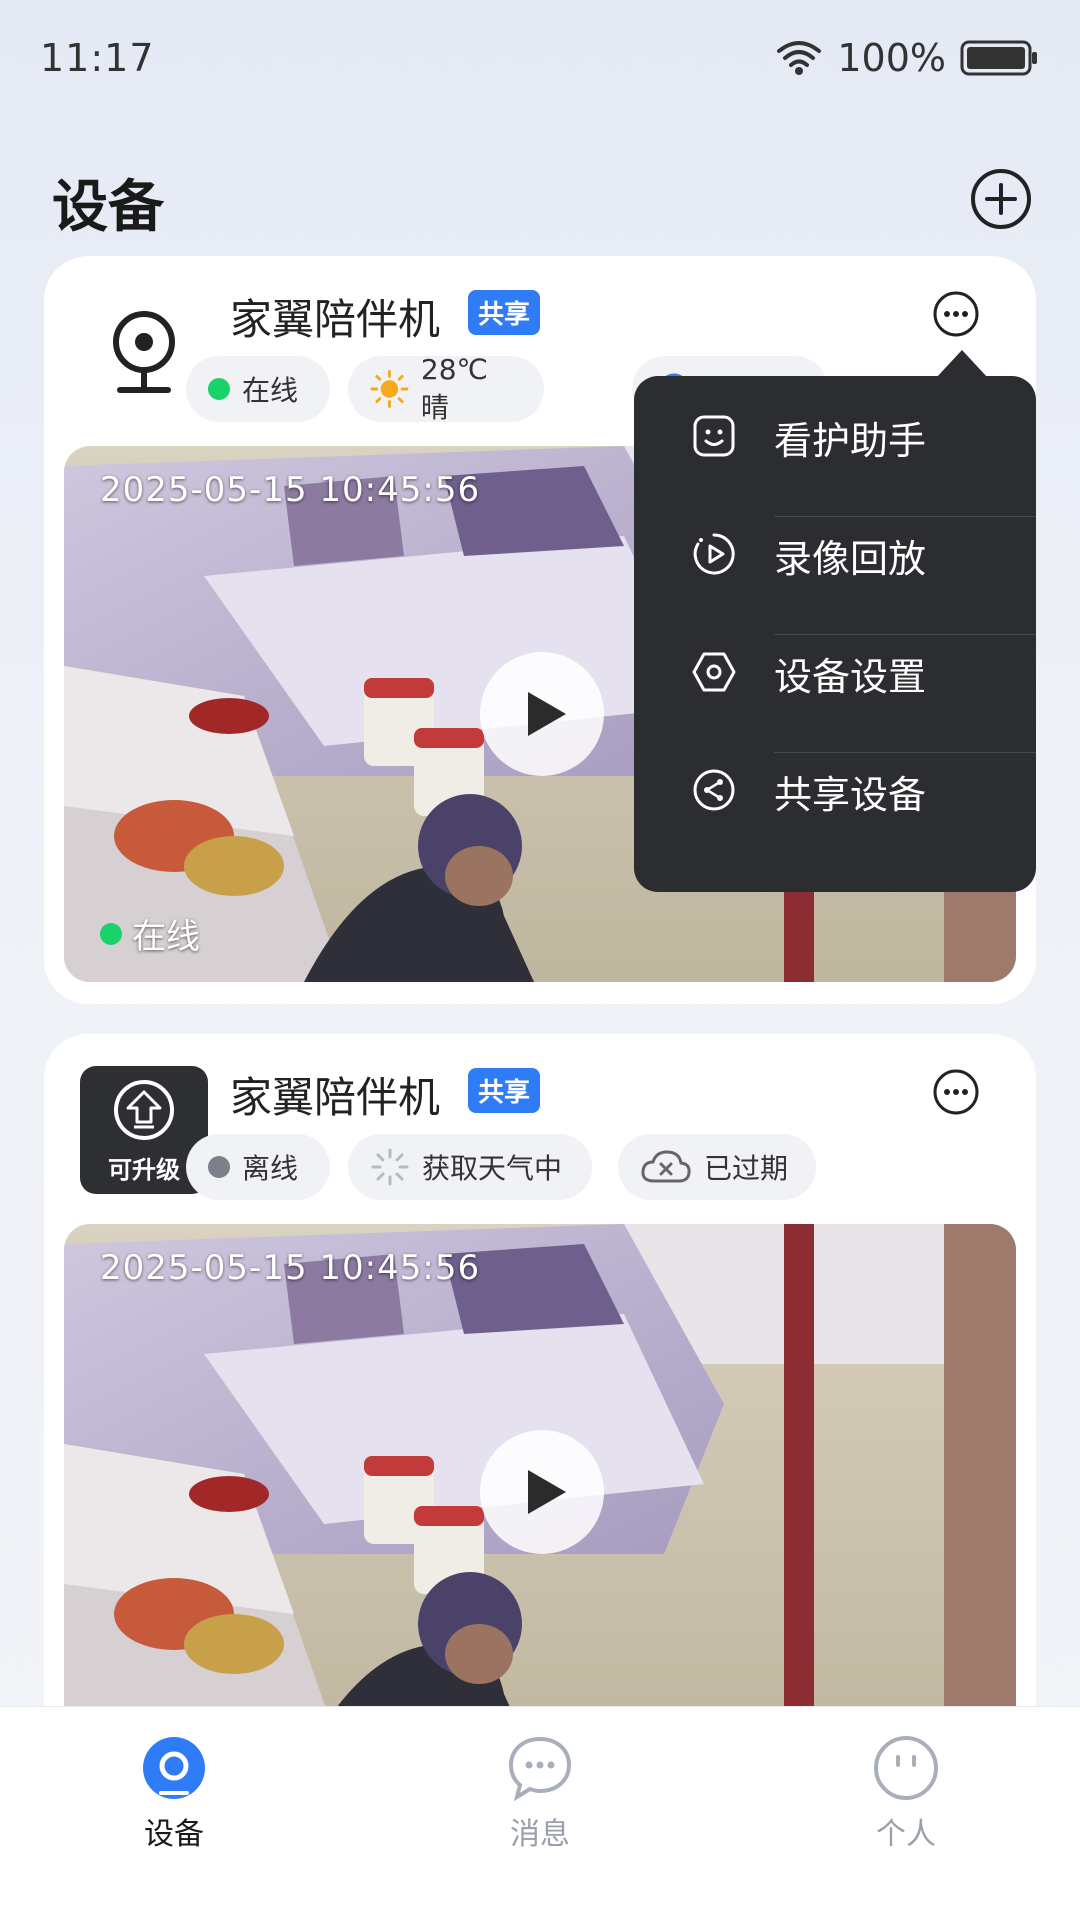 The image size is (1080, 1921). What do you see at coordinates (97, 58) in the screenshot?
I see `status-time: 11:17` at bounding box center [97, 58].